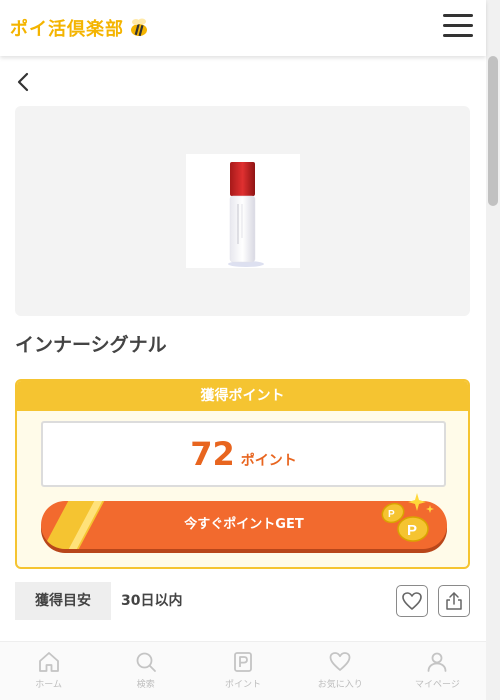 This screenshot has width=500, height=700. I want to click on nav-home: ホーム, so click(48, 671).